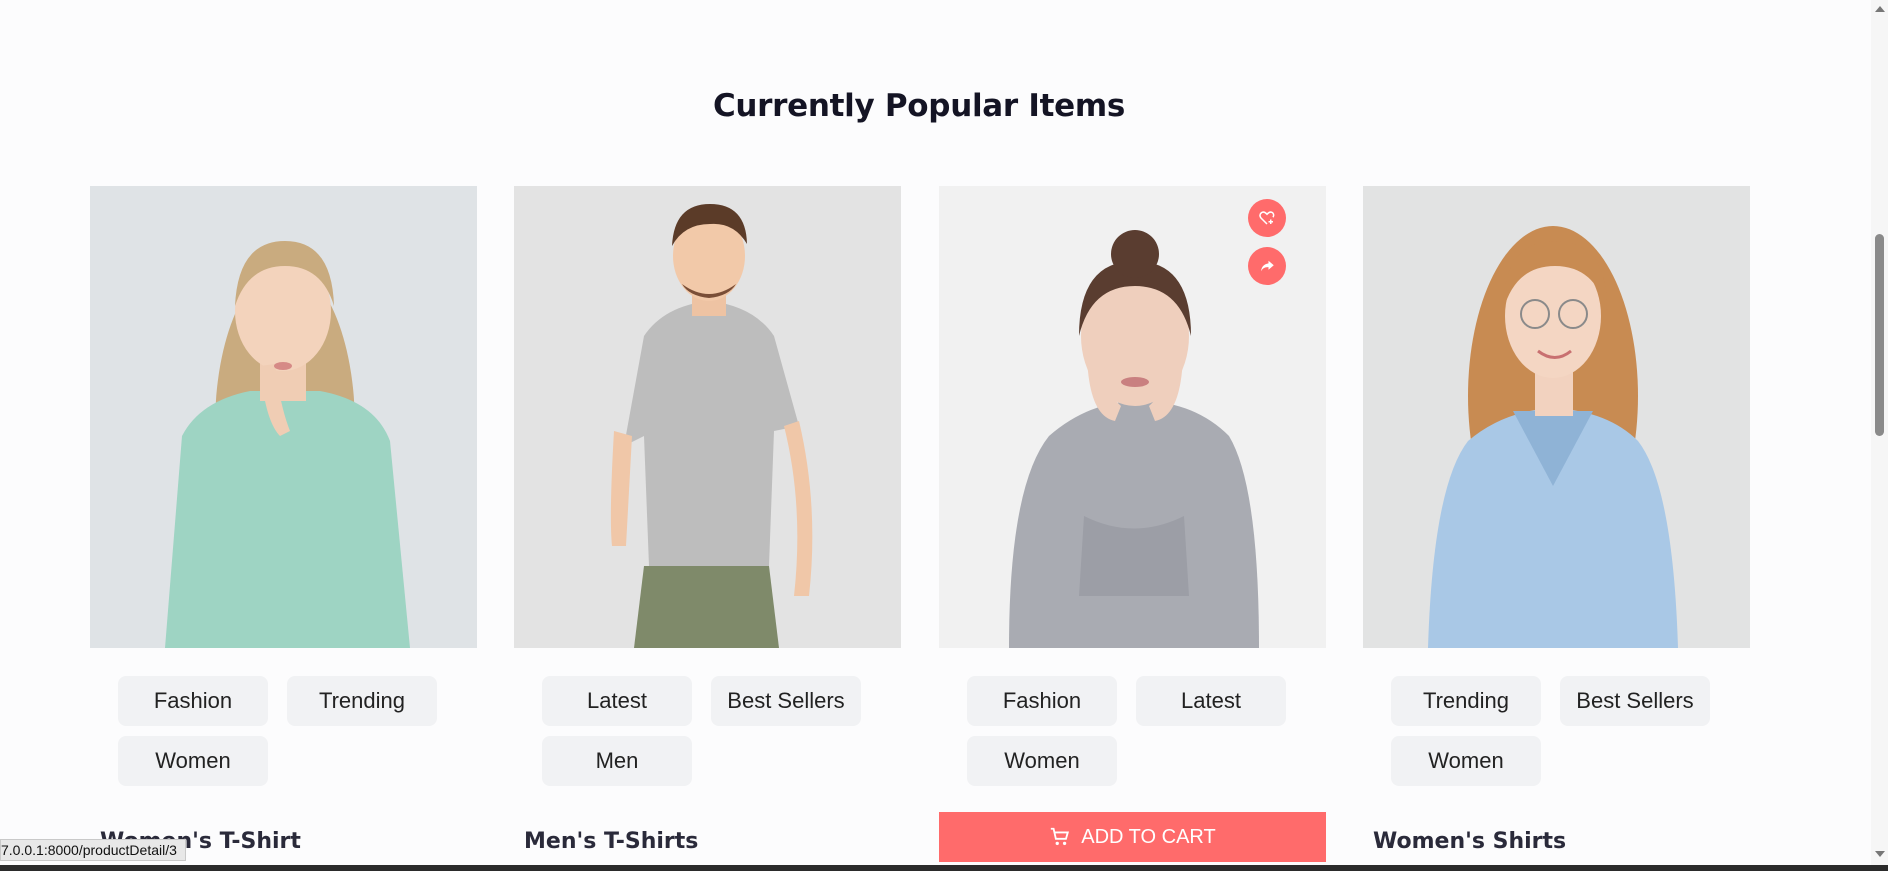 The height and width of the screenshot is (871, 1888). Describe the element at coordinates (288, 731) in the screenshot. I see `tag-list: Fashion Trending Women` at that location.